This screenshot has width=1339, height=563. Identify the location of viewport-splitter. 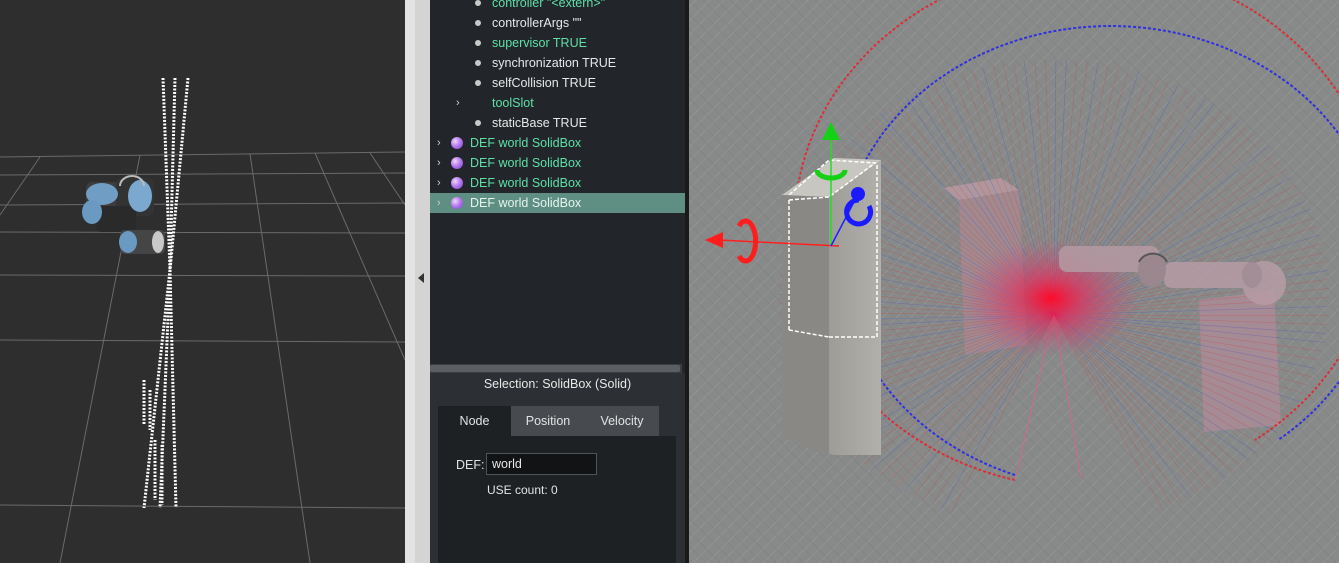
(410, 281).